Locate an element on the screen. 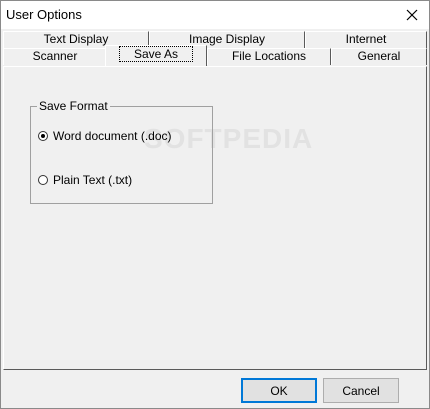  tab-label: Save As is located at coordinates (156, 54).